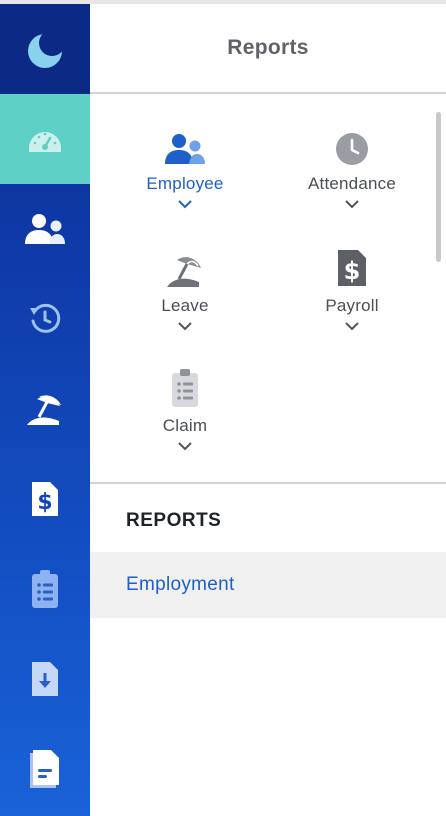  I want to click on beach-umbrella-icon, so click(184, 272).